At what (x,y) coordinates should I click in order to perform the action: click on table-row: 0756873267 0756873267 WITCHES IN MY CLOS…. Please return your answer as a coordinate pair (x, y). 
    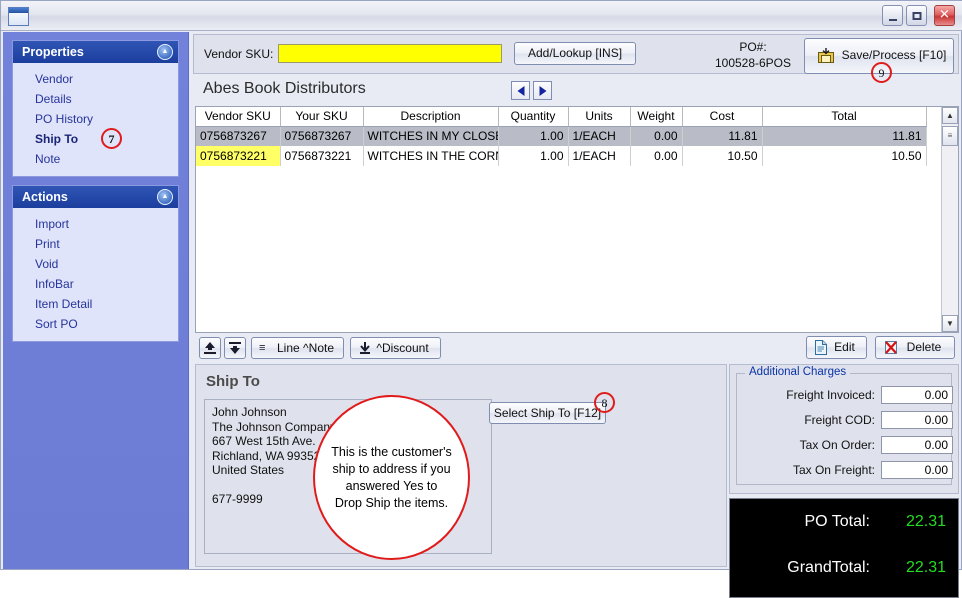
    Looking at the image, I should click on (561, 136).